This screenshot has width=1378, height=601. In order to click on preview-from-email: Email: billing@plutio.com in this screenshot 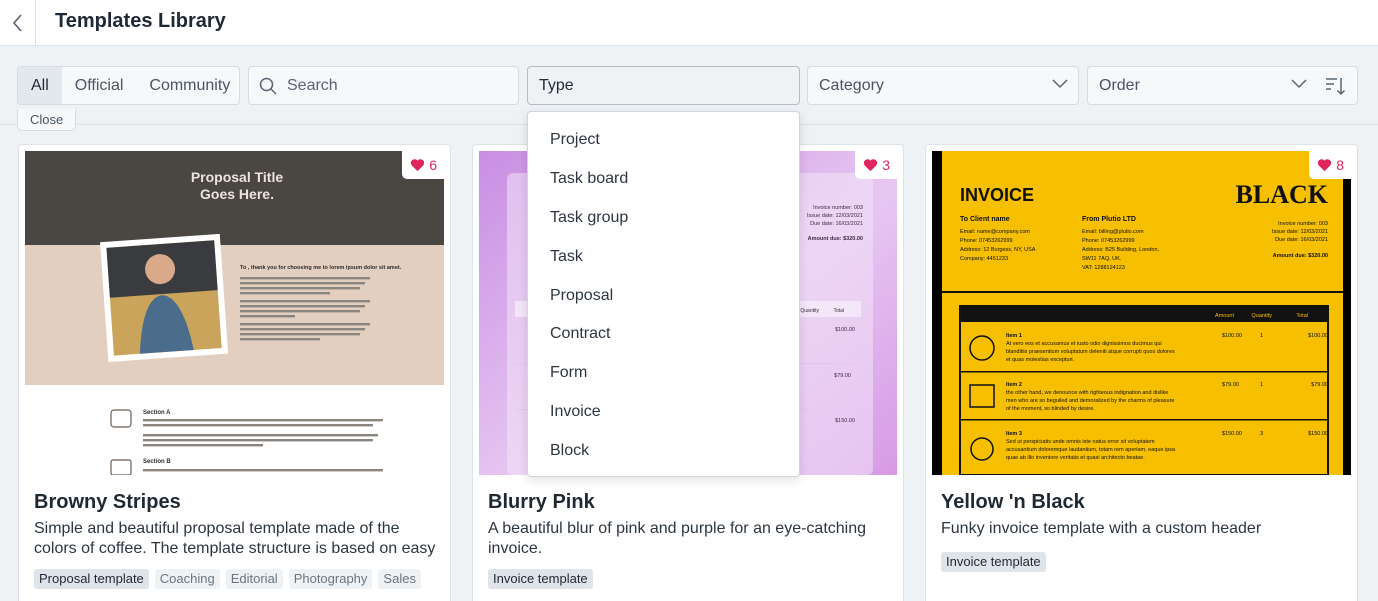, I will do `click(1113, 232)`.